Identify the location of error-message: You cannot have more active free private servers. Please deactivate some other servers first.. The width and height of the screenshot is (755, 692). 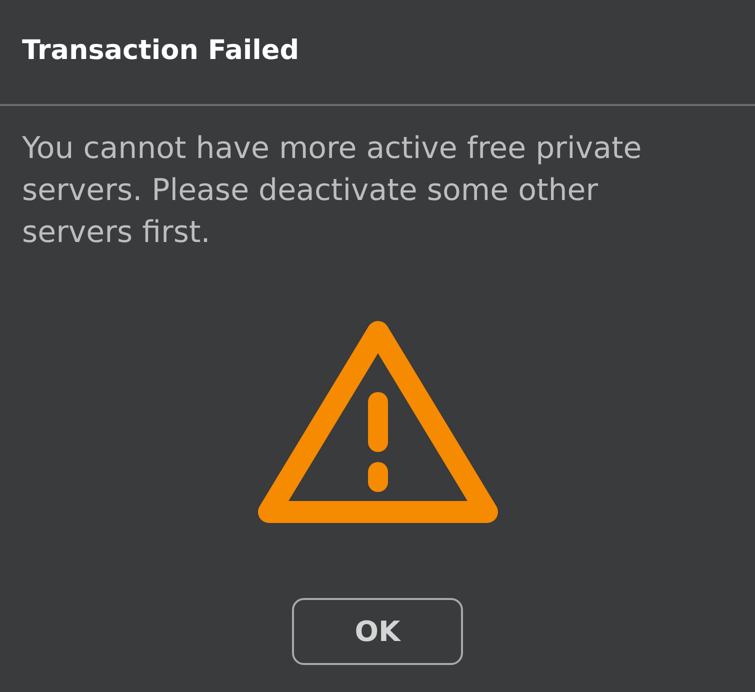
(332, 191).